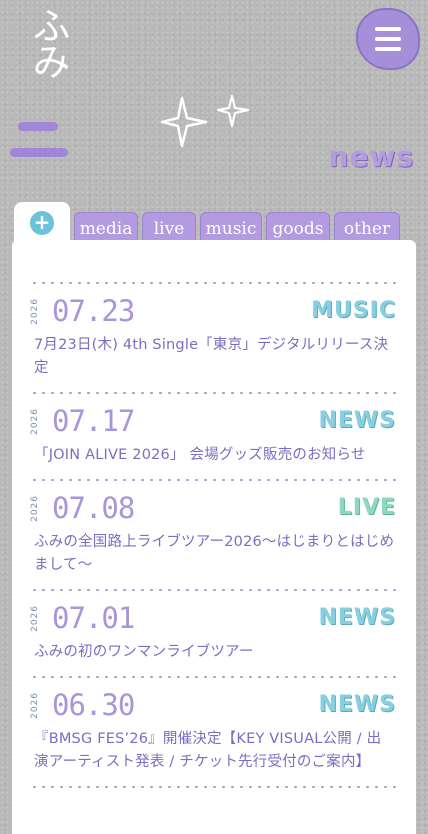 This screenshot has height=834, width=428. Describe the element at coordinates (213, 455) in the screenshot. I see `news-title: 「JOIN ALIVE 2026」 会場グッズ販売のお知らせ` at that location.